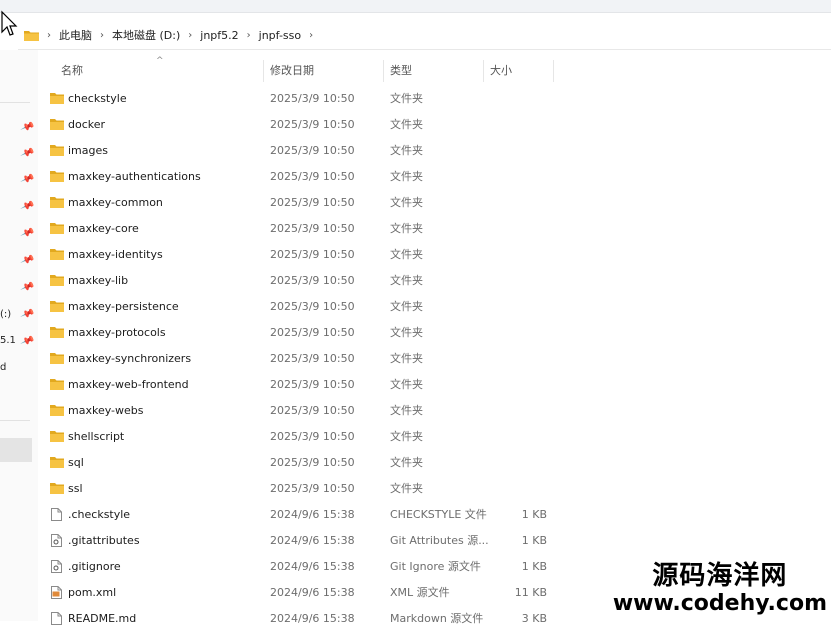 Image resolution: width=831 pixels, height=632 pixels. I want to click on nav-item-selected, so click(16, 450).